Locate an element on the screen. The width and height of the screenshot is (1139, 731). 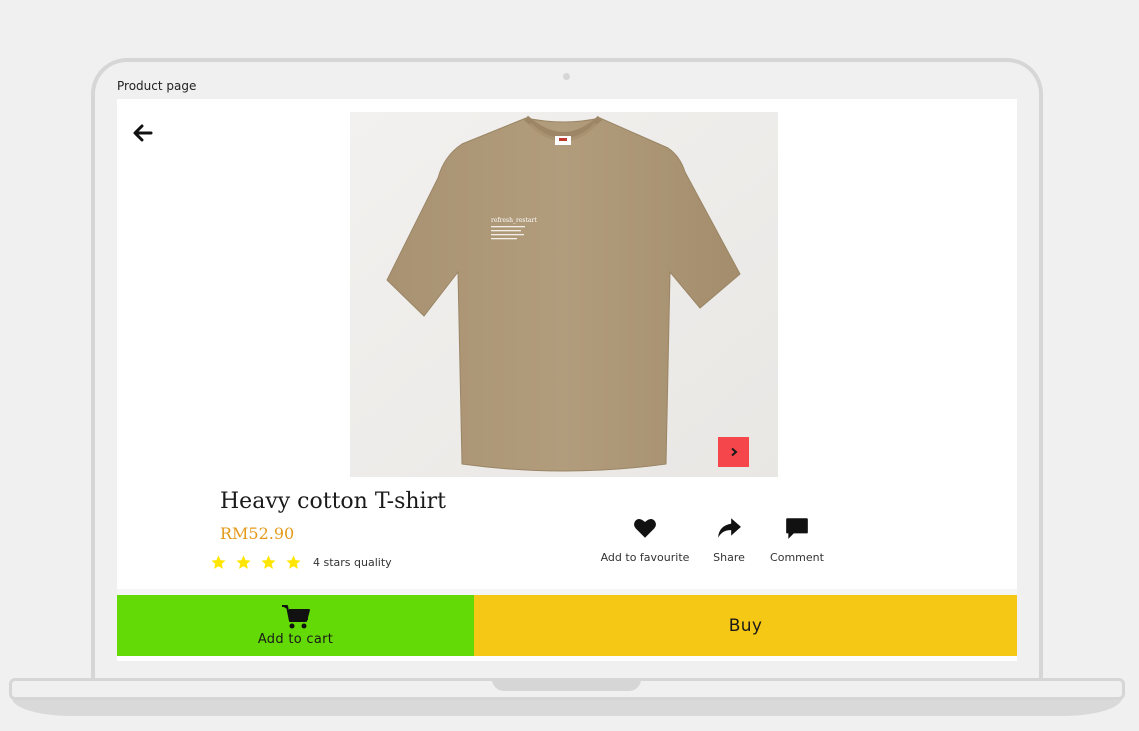
chevron-right-icon is located at coordinates (734, 452).